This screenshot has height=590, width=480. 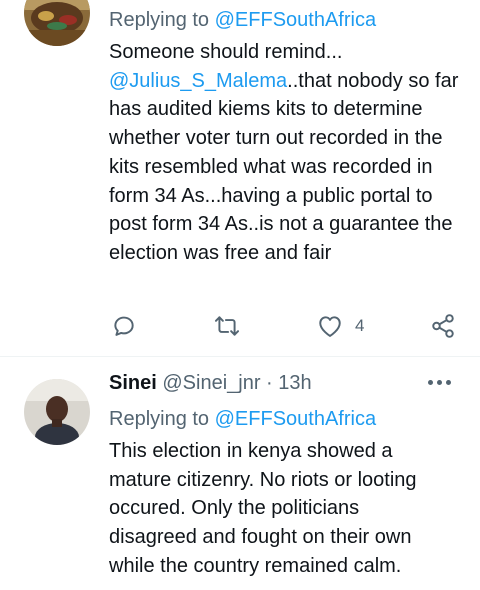 I want to click on user-handle: @Sinei_jnr, so click(x=211, y=383).